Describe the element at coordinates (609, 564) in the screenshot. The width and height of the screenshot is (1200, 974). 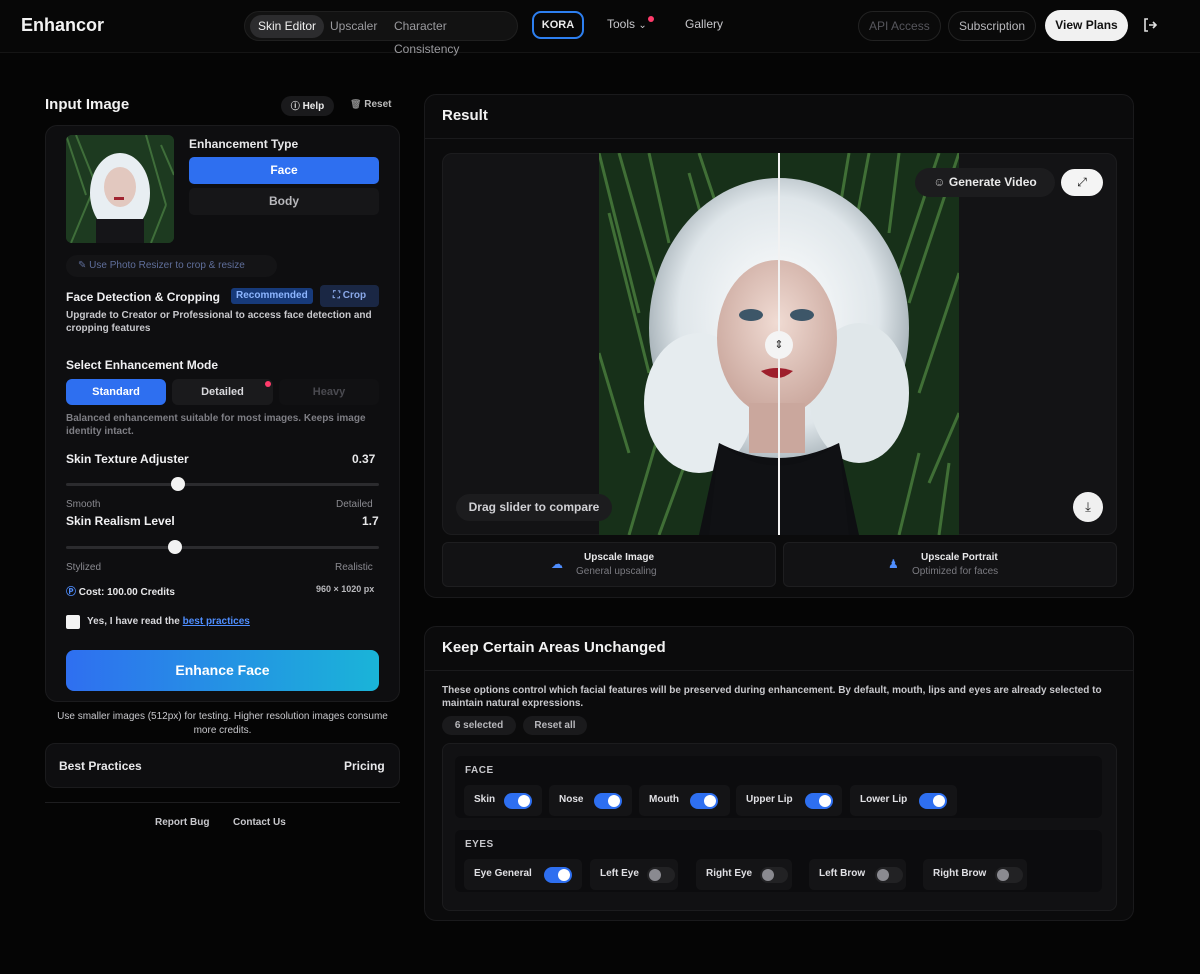
I see `upscale-image-button` at that location.